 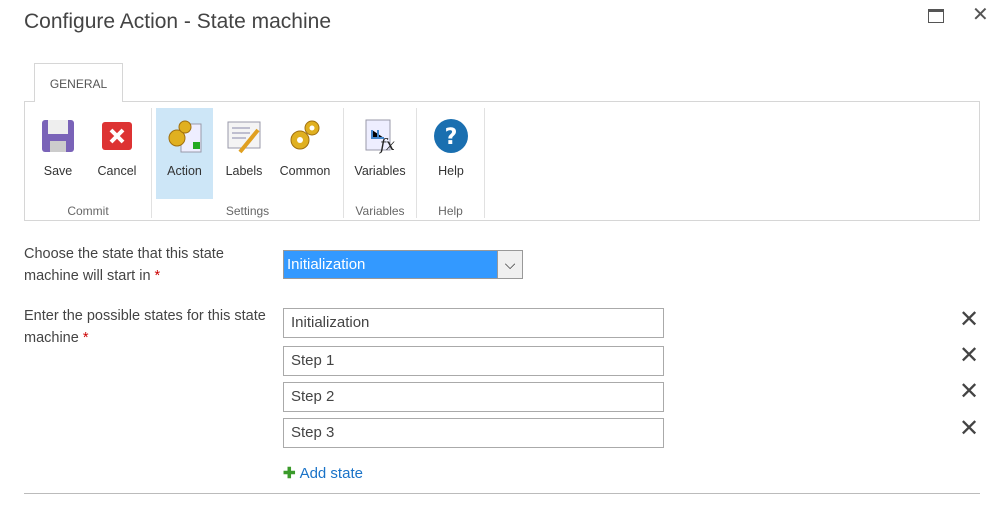 I want to click on floppy-disk-icon, so click(x=58, y=136).